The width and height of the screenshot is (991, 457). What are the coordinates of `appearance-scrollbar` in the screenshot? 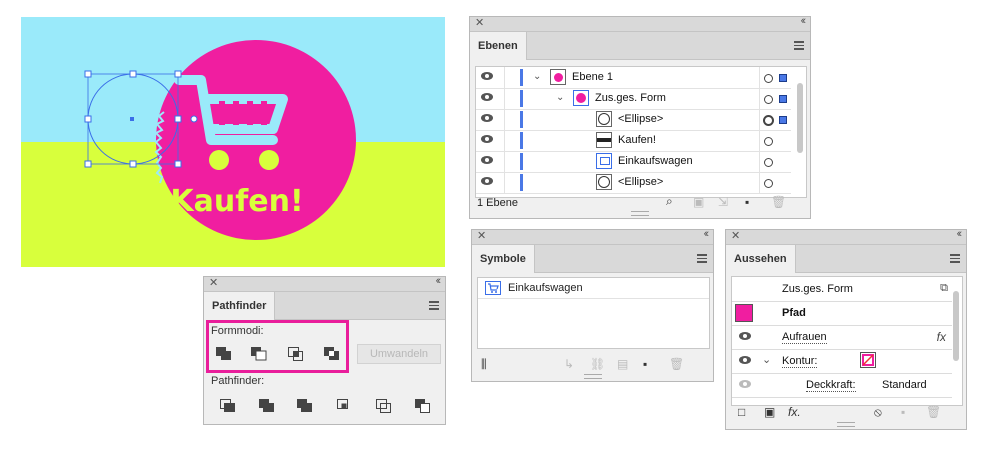 It's located at (956, 340).